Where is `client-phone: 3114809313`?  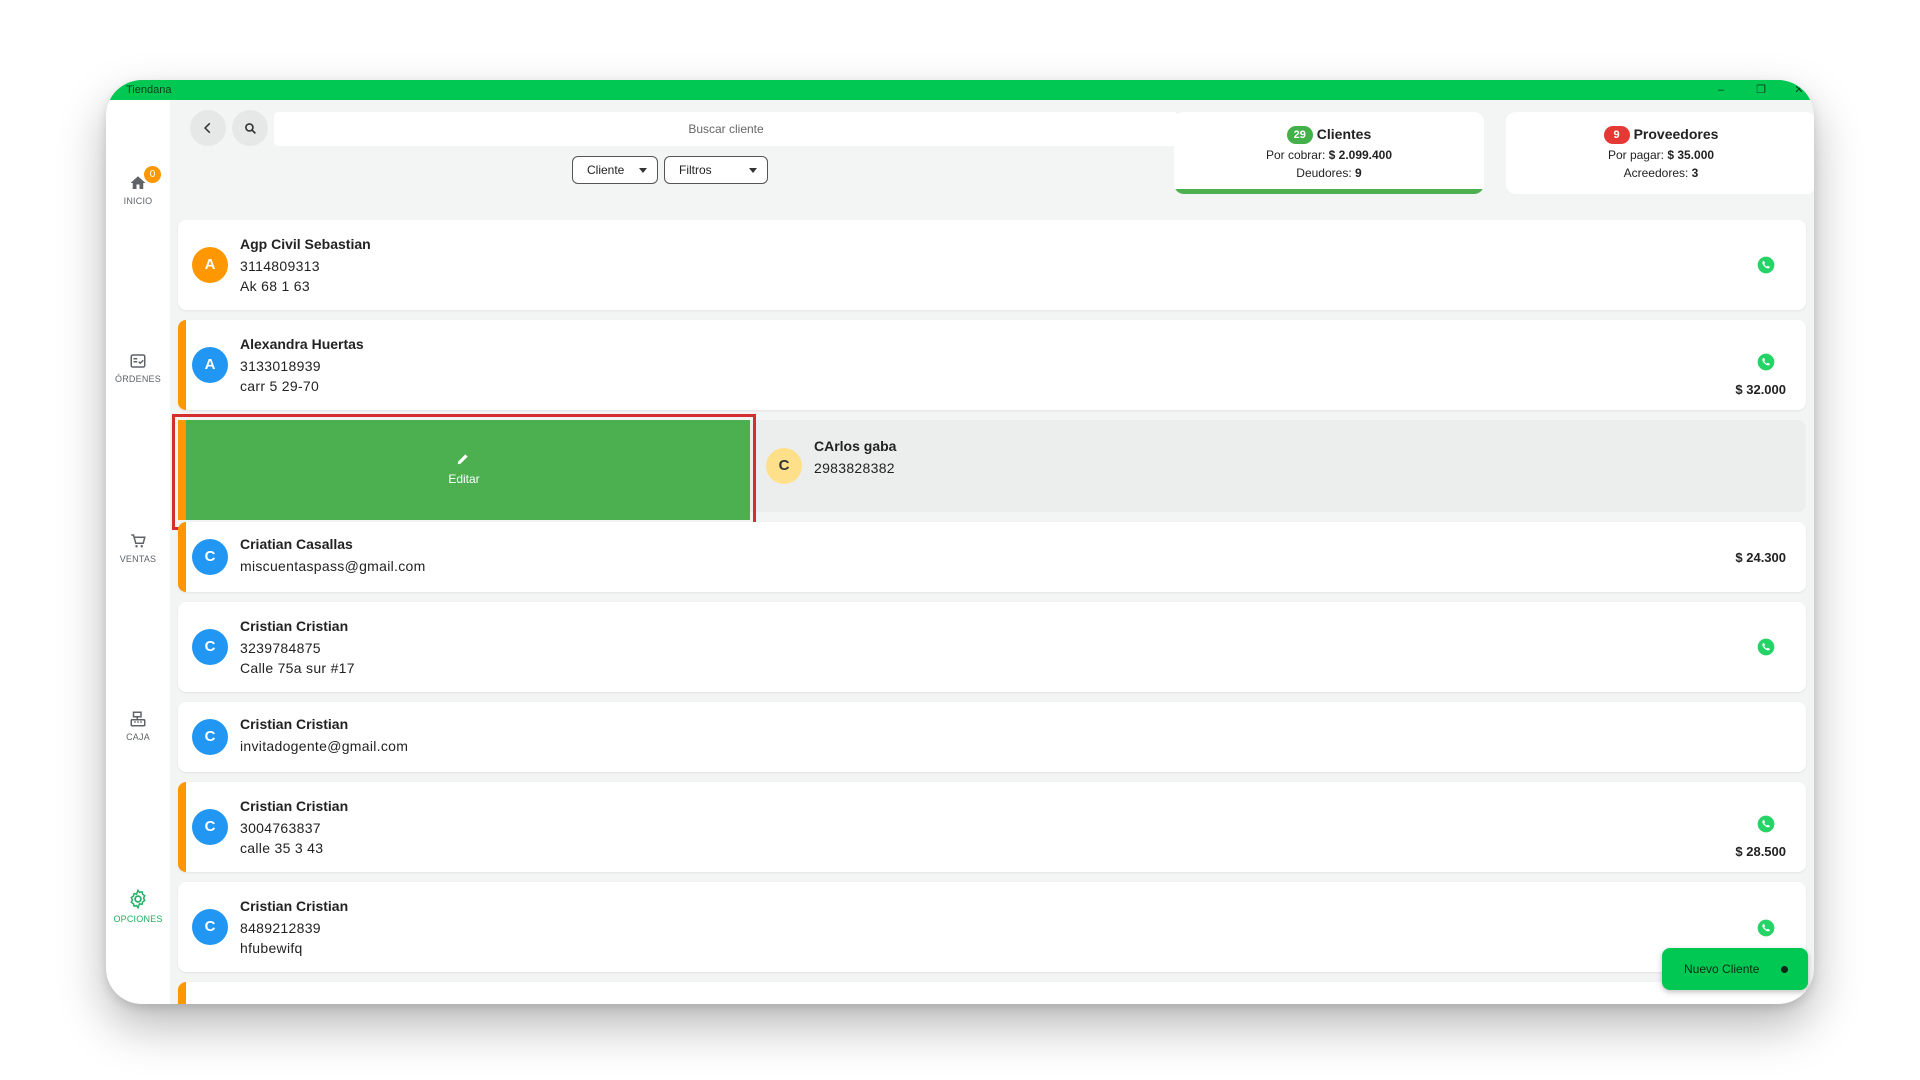
client-phone: 3114809313 is located at coordinates (280, 266).